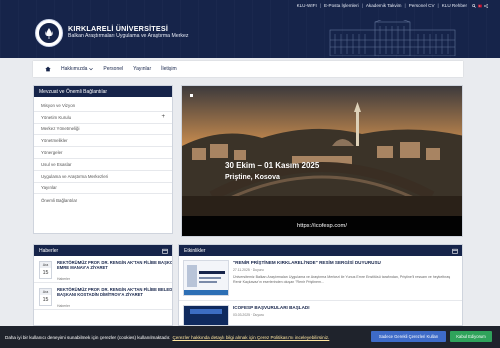  Describe the element at coordinates (113, 69) in the screenshot. I see `nav-item-staff: Personel` at that location.